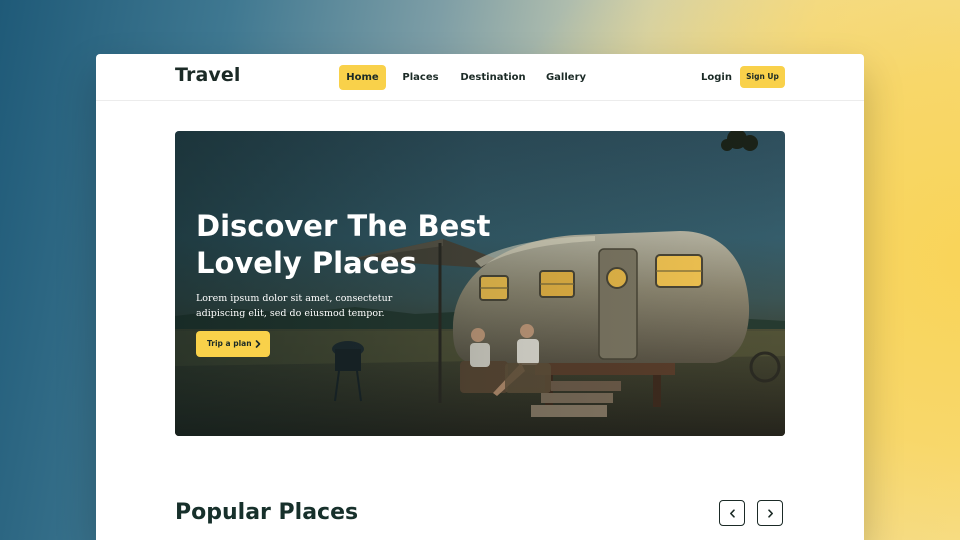  I want to click on trip-a-plan-label: Trip a plan, so click(229, 343).